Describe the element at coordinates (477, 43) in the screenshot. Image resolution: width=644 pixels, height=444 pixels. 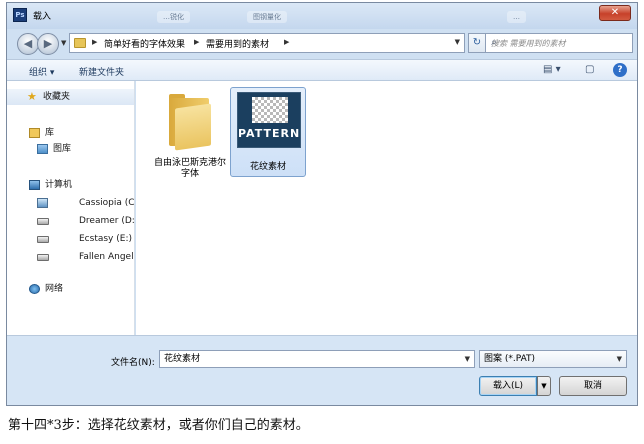
I see `refresh-button: ↻` at that location.